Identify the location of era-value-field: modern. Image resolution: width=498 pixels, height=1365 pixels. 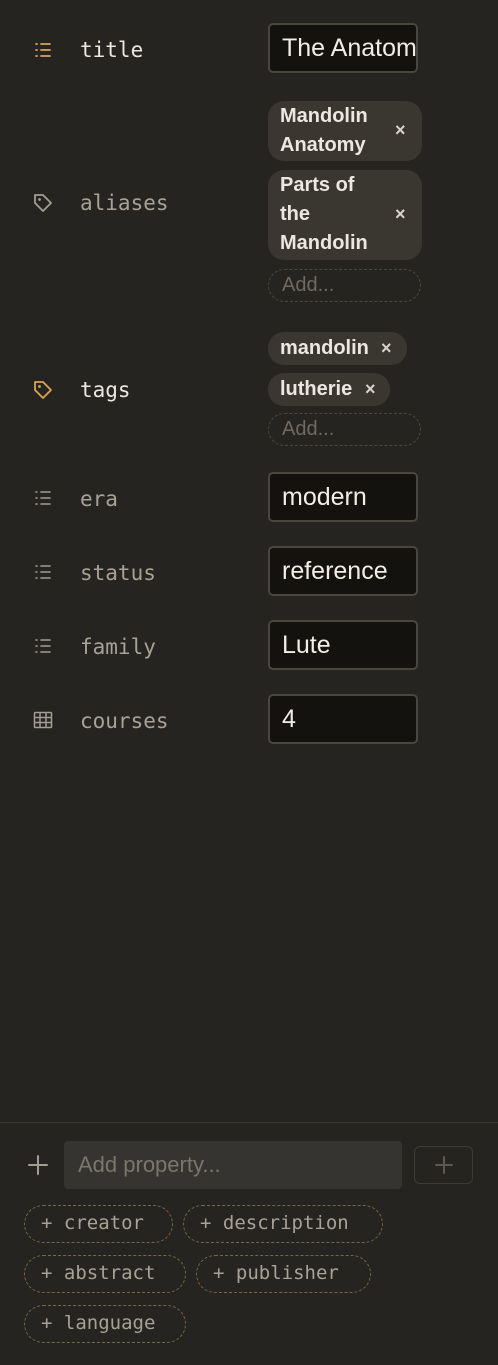
(343, 497).